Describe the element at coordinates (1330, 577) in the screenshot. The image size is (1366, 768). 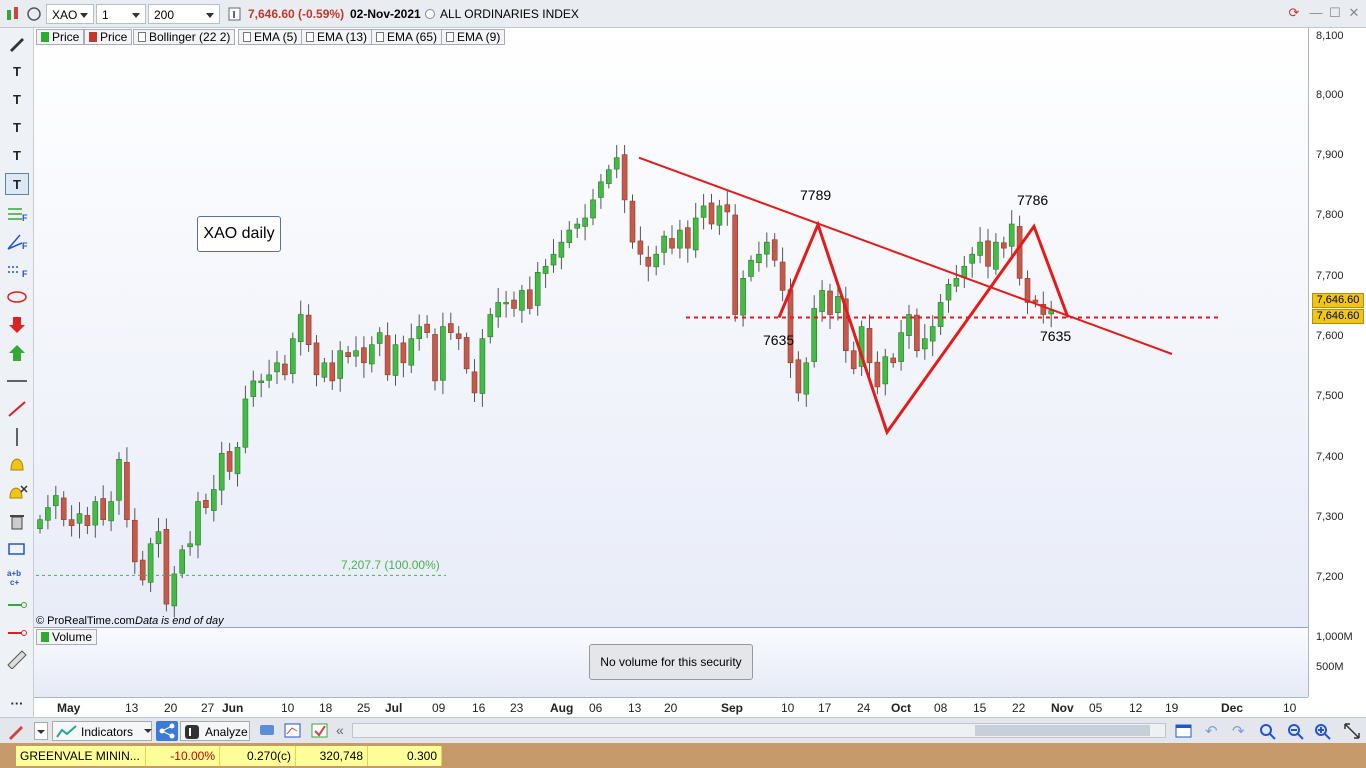
I see `y-tick: 7,200` at that location.